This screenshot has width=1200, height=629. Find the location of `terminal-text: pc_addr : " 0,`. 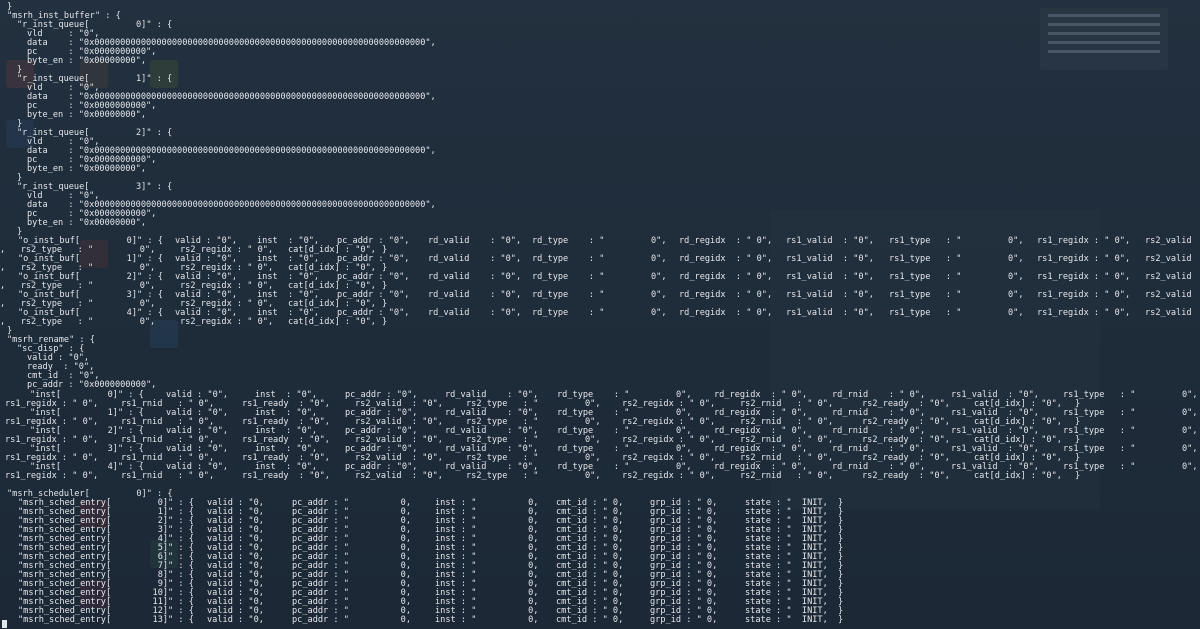

terminal-text: pc_addr : " 0, is located at coordinates (351, 620).